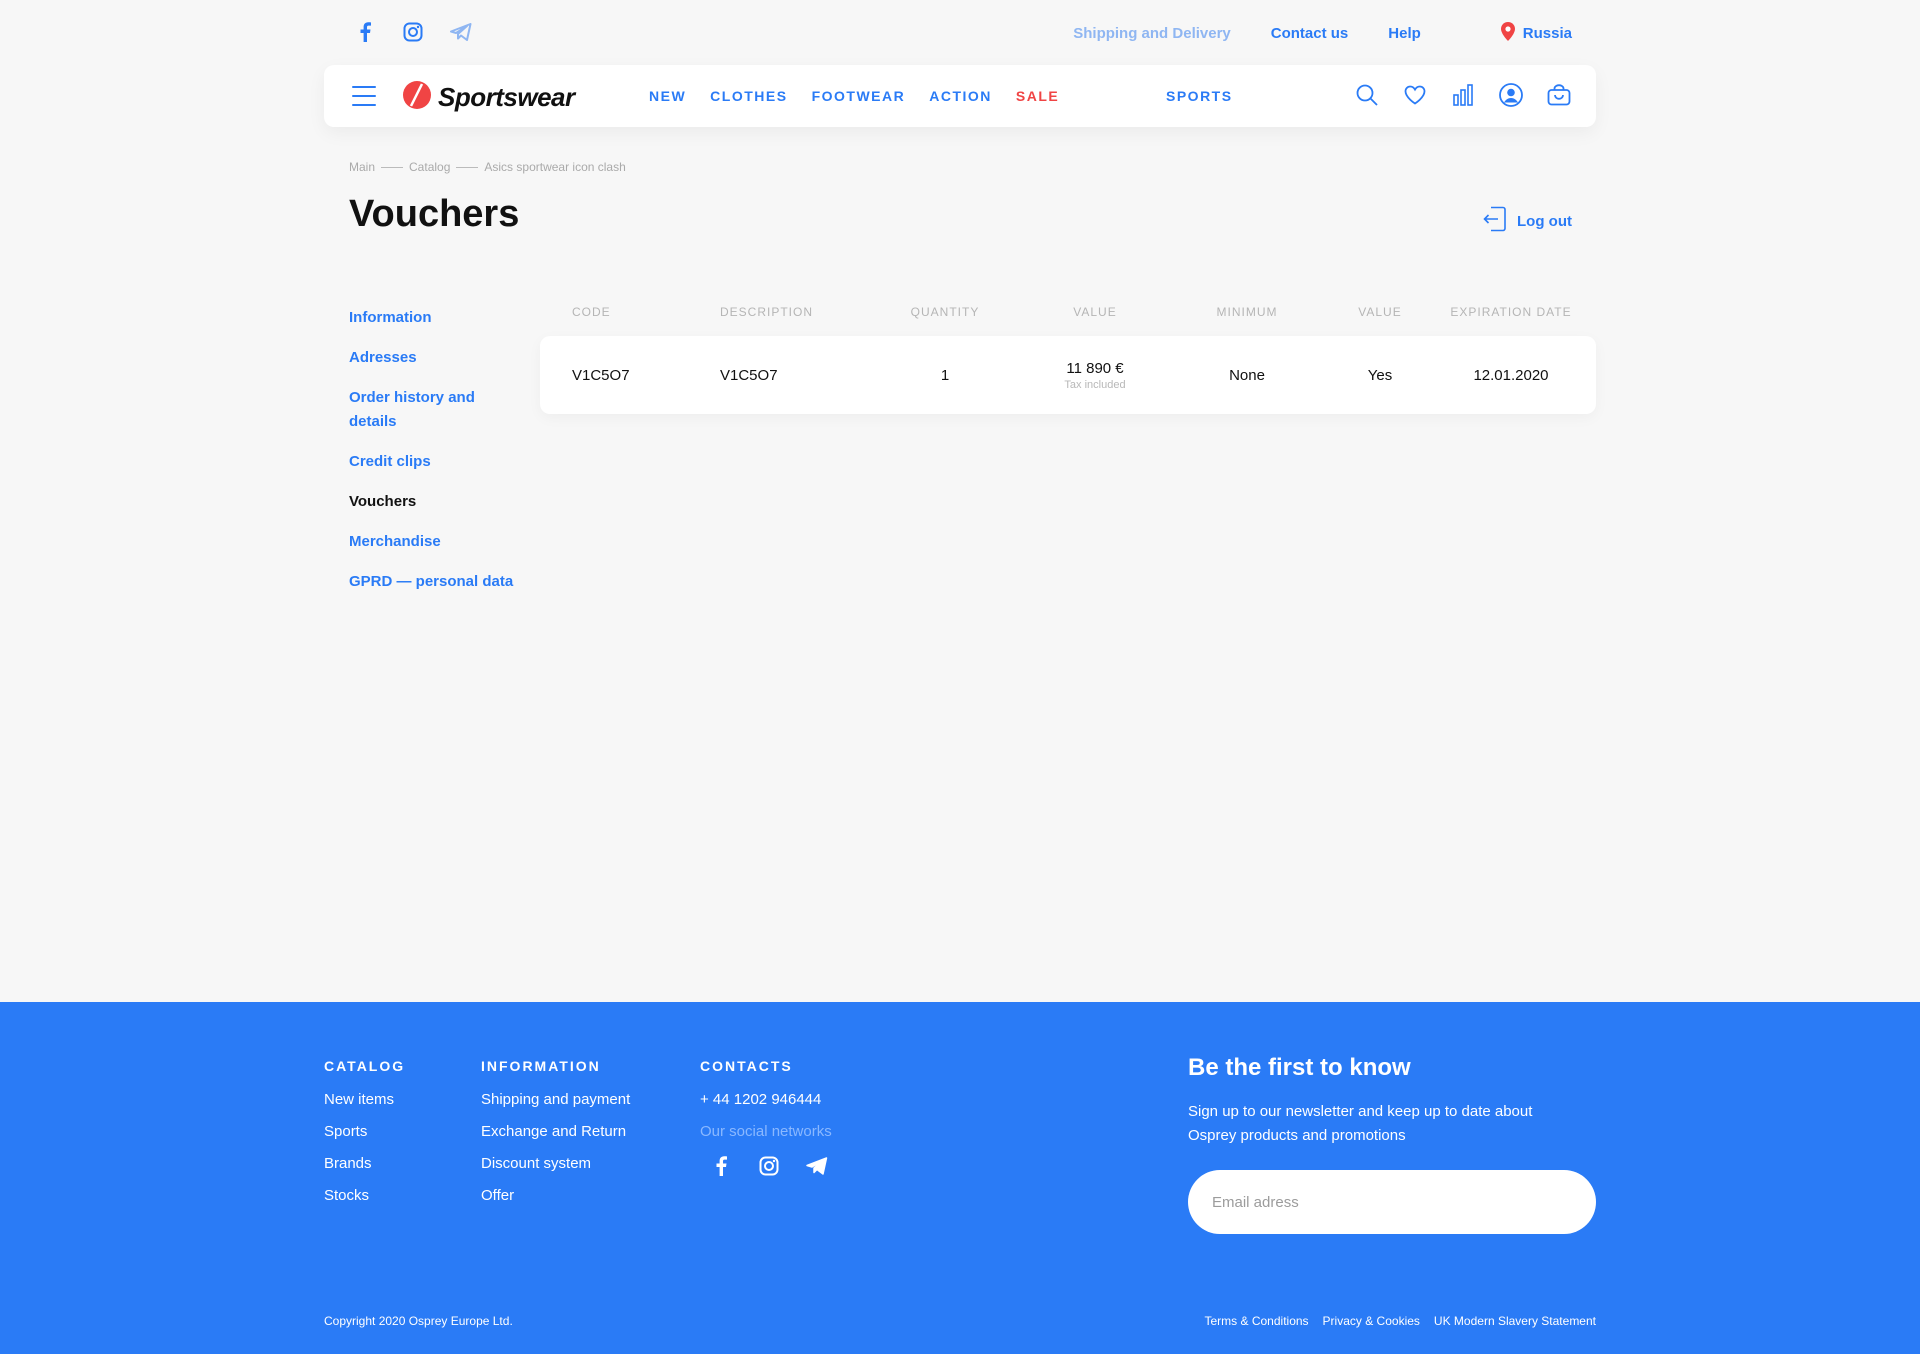 The image size is (1920, 1354). What do you see at coordinates (417, 97) in the screenshot?
I see `logo-mark-icon` at bounding box center [417, 97].